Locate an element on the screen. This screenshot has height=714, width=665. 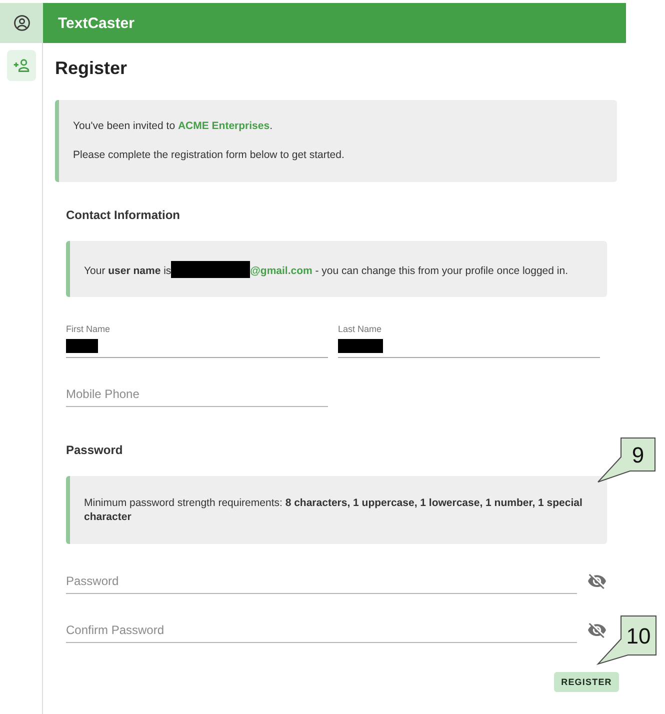
add-user-button is located at coordinates (21, 65).